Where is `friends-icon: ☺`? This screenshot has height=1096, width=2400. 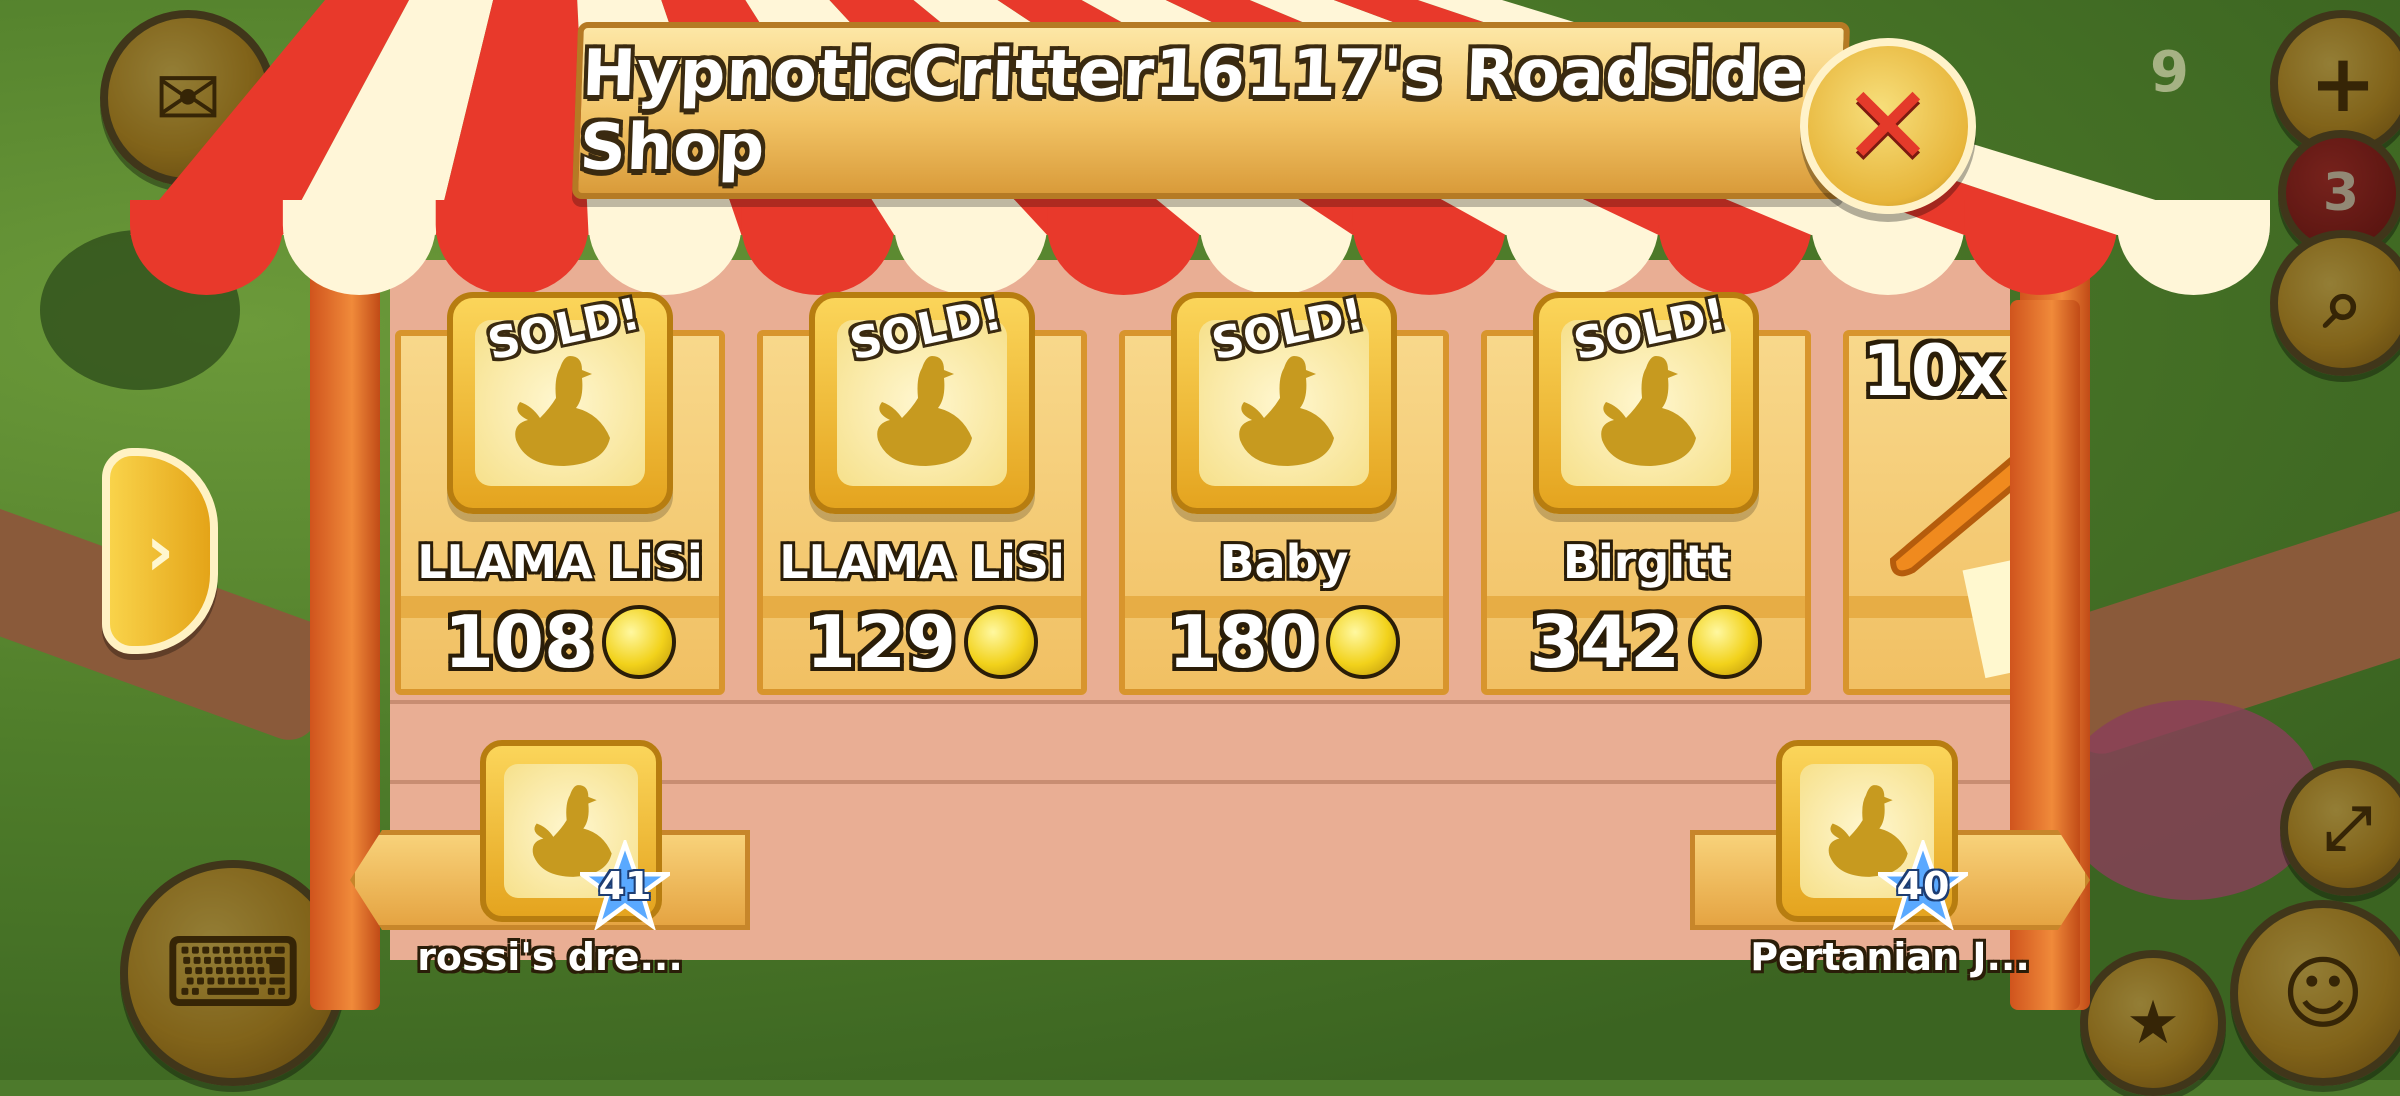
friends-icon: ☺ is located at coordinates (2323, 993).